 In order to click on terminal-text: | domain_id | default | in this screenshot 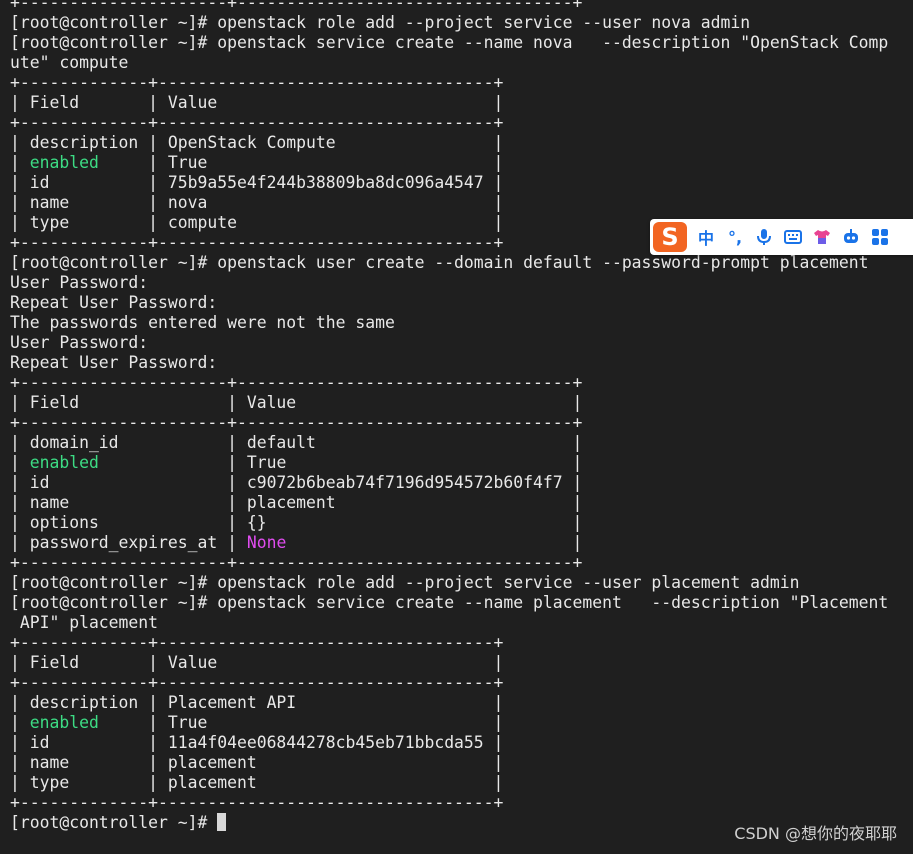, I will do `click(296, 442)`.